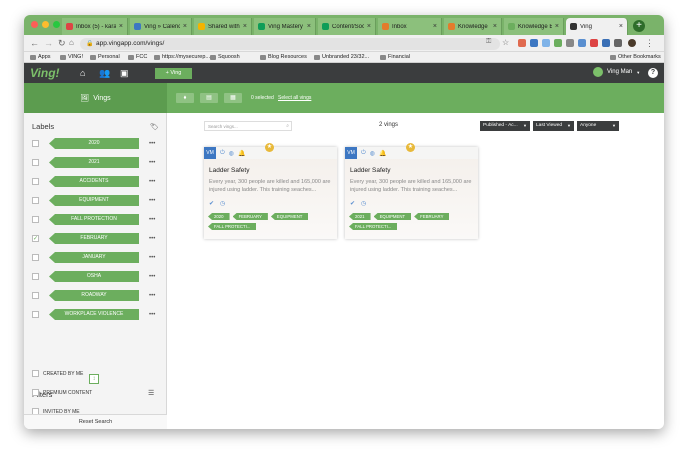 Image resolution: width=688 pixels, height=460 pixels. Describe the element at coordinates (154, 127) in the screenshot. I see `tag-icon: 🏷` at that location.